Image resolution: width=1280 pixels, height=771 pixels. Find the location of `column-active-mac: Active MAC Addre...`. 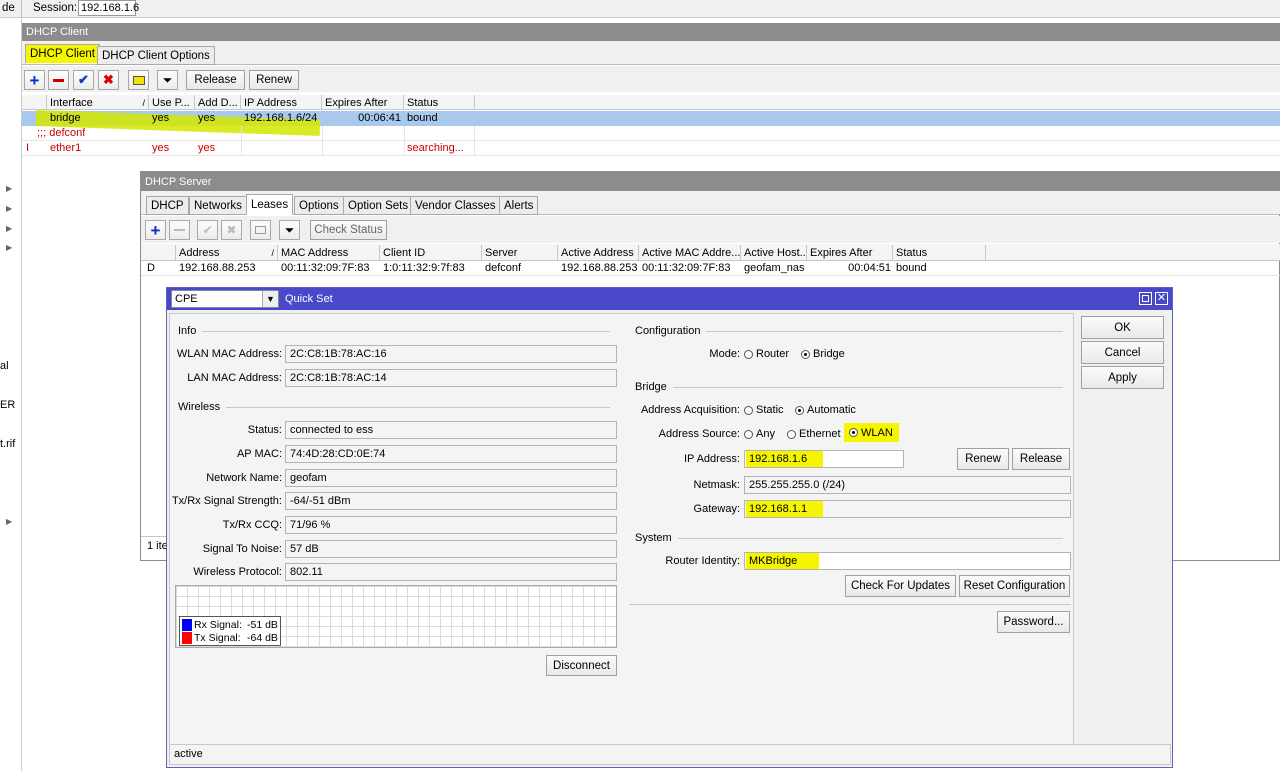

column-active-mac: Active MAC Addre... is located at coordinates (690, 252).